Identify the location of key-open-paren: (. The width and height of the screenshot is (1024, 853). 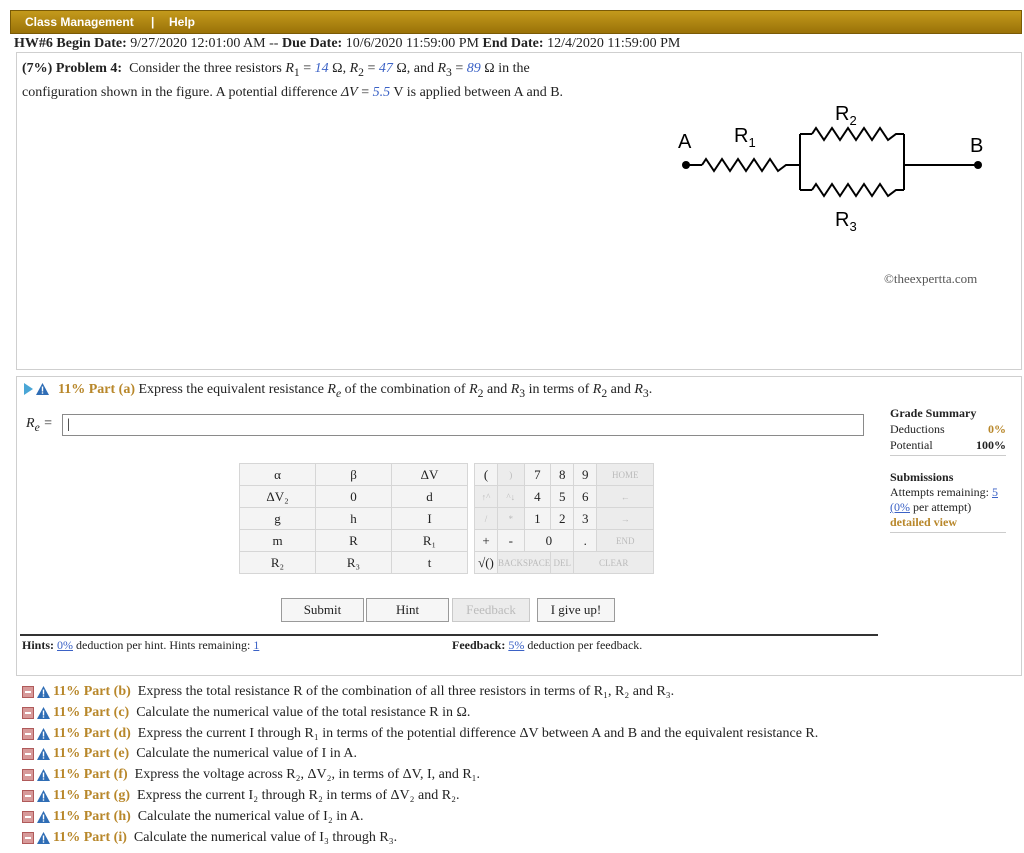
(486, 474).